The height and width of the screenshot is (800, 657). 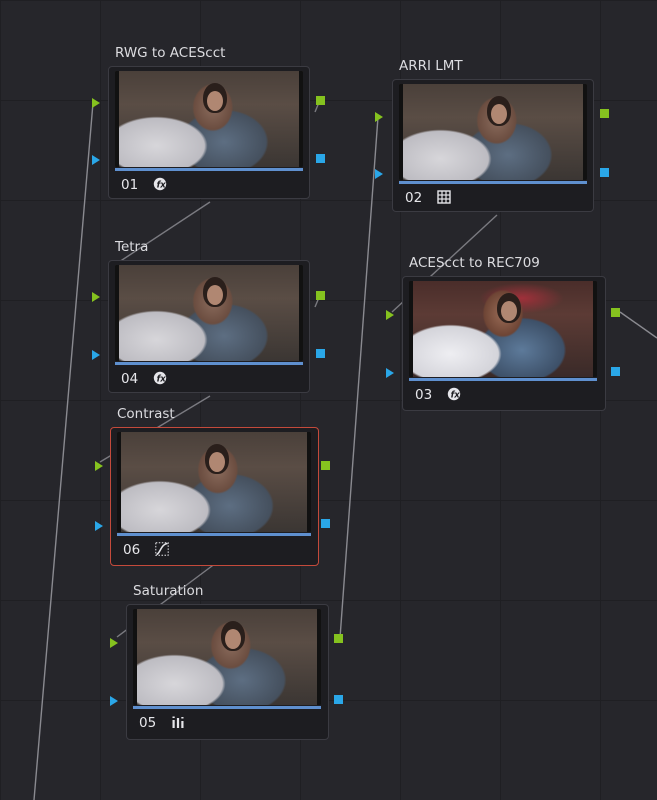 I want to click on node-03-alpha-input, so click(x=390, y=373).